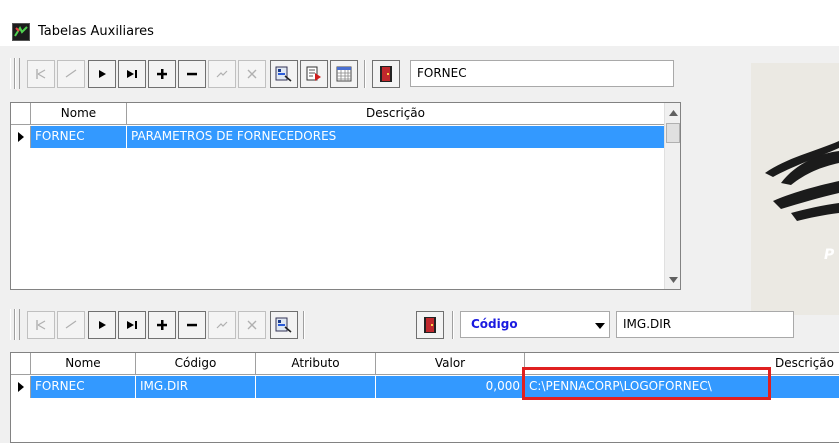  Describe the element at coordinates (96, 31) in the screenshot. I see `window-title: Tabelas Auxiliares` at that location.